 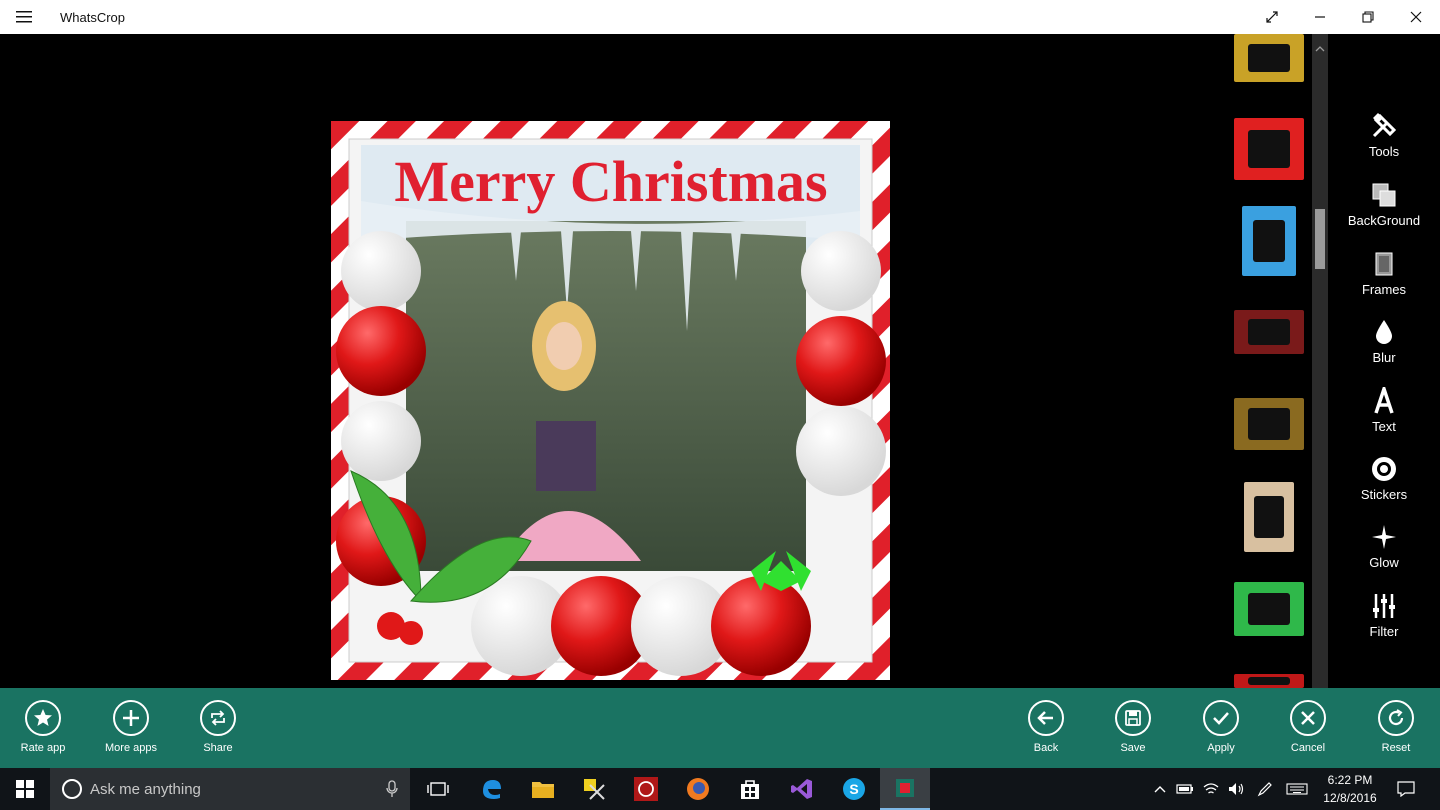 What do you see at coordinates (1384, 289) in the screenshot?
I see `tool-label: Frames` at bounding box center [1384, 289].